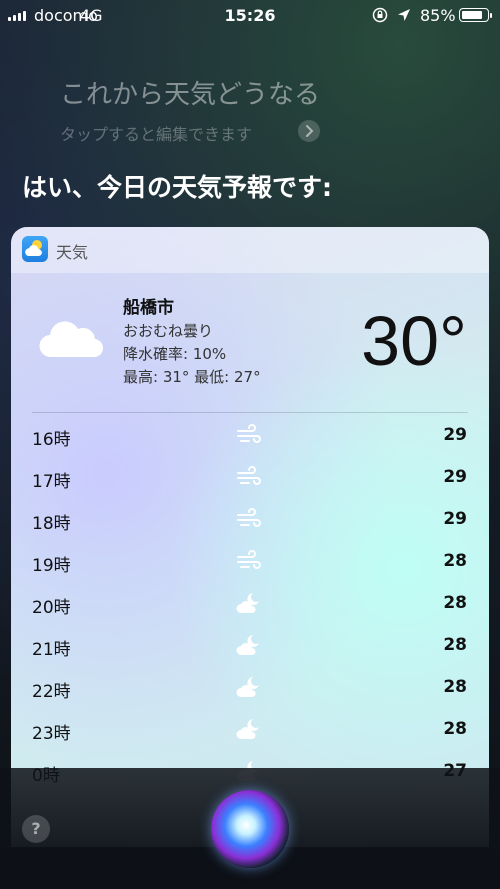  I want to click on chevron-right-icon, so click(309, 131).